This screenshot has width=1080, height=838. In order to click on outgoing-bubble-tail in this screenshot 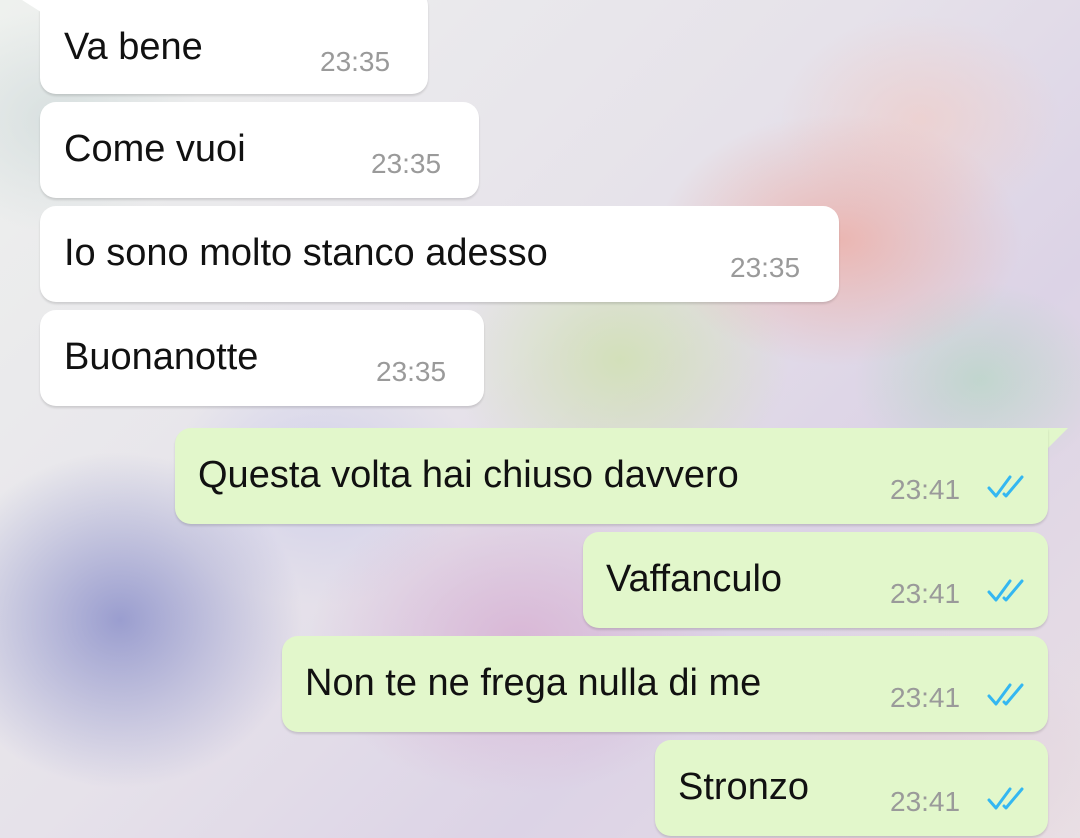, I will do `click(1057, 439)`.